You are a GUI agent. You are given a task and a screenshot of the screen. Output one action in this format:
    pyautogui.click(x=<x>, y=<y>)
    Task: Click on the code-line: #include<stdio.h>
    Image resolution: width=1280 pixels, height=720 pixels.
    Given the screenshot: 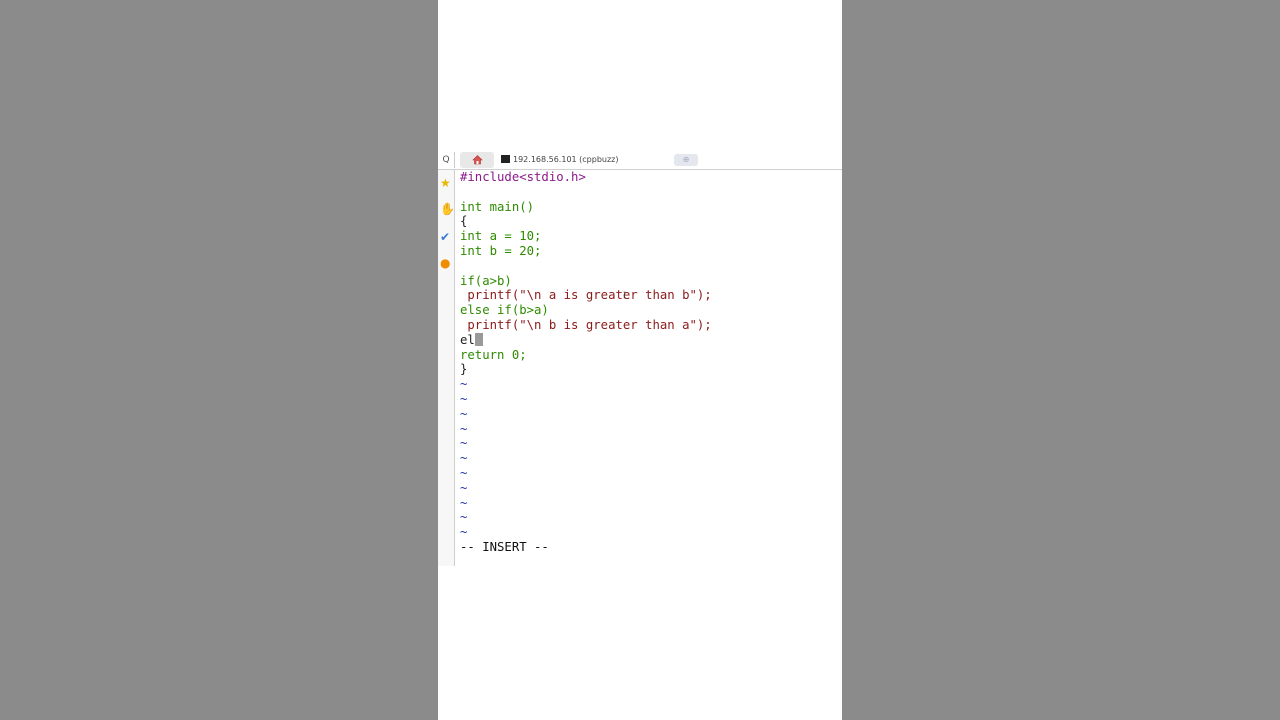 What is the action you would take?
    pyautogui.click(x=650, y=177)
    